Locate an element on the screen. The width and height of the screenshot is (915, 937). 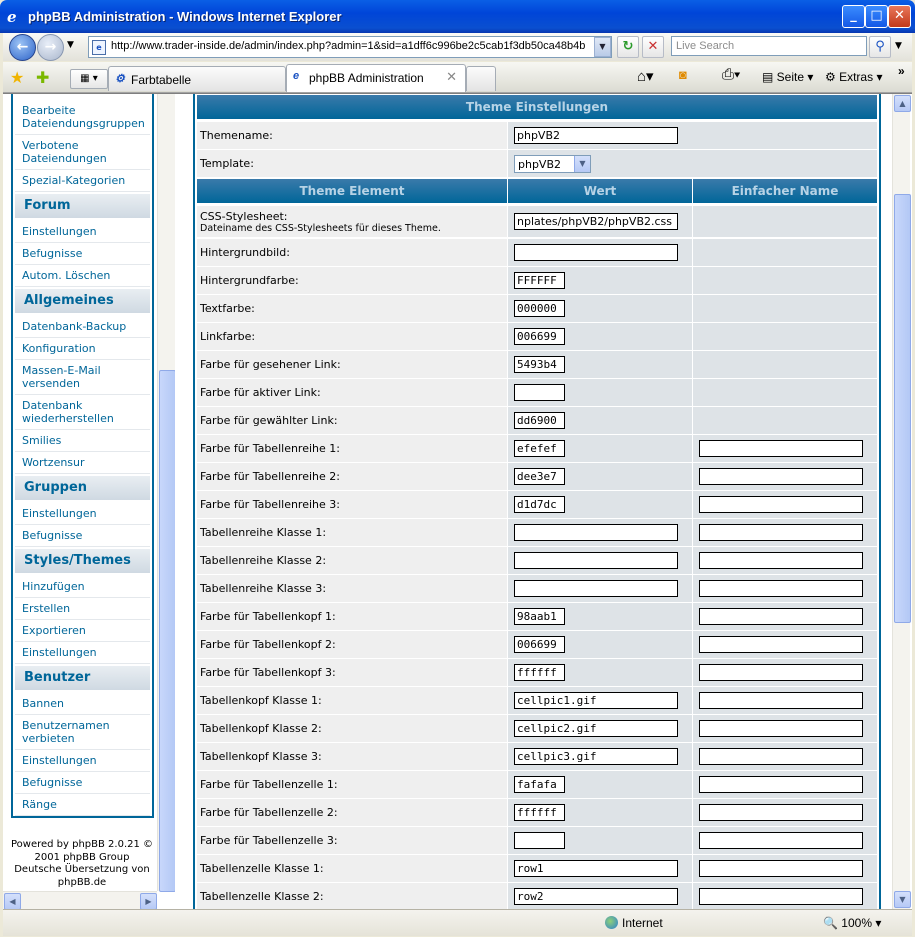
add-favorites-icon: ✚ is located at coordinates (42, 77).